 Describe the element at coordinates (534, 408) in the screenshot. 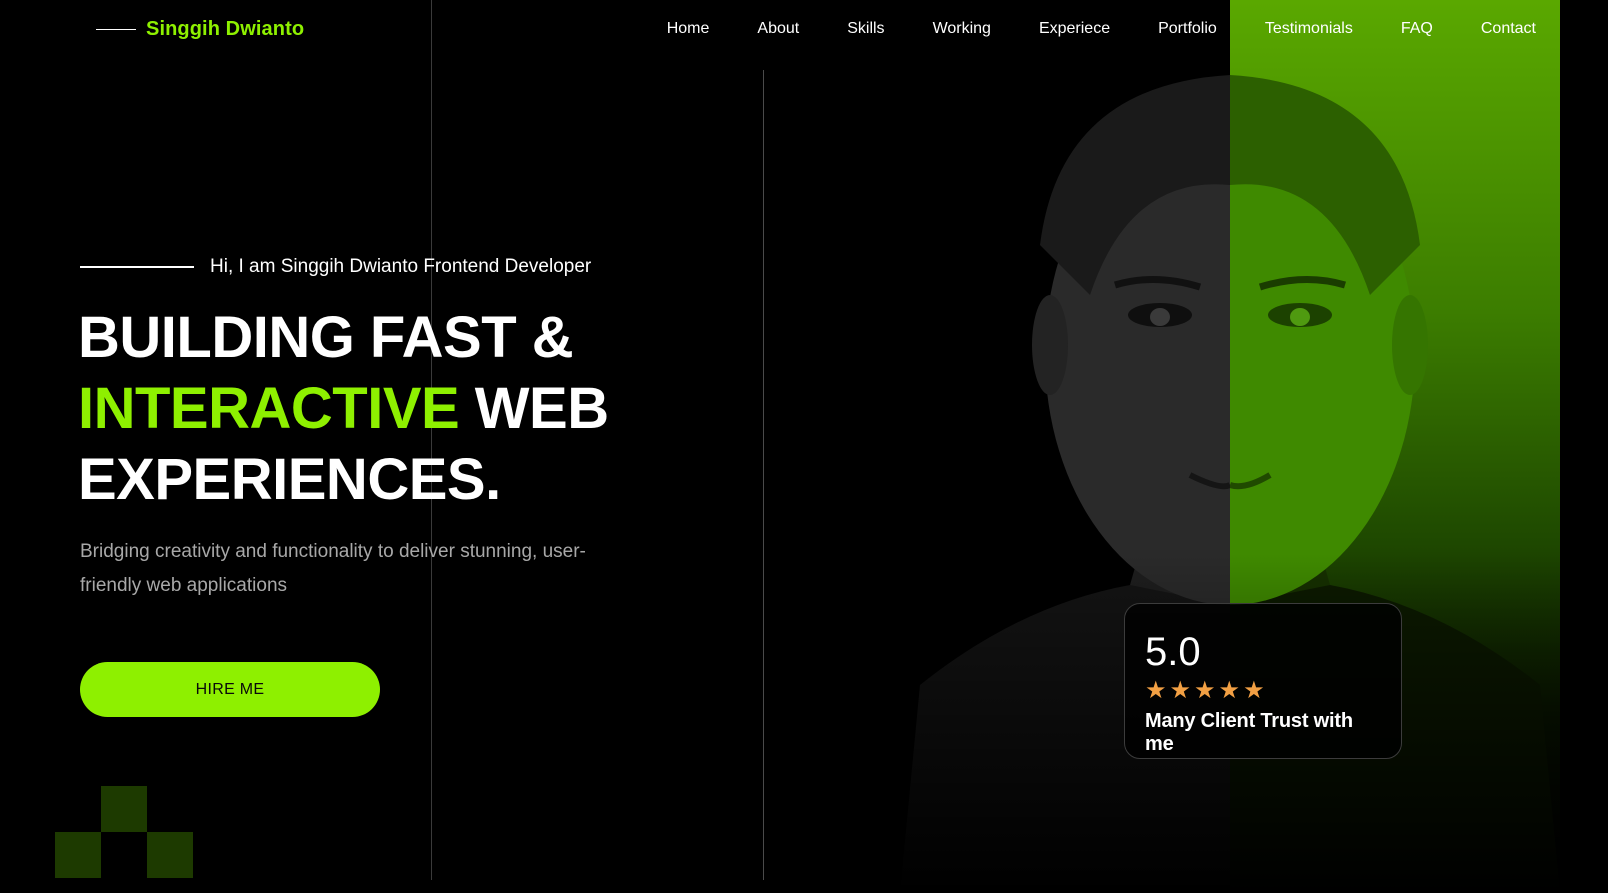

I see `headline-line-2-rest: WEB` at that location.